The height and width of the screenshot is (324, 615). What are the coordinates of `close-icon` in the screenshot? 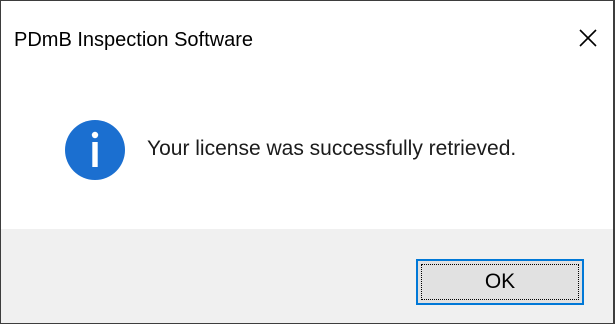 It's located at (588, 38).